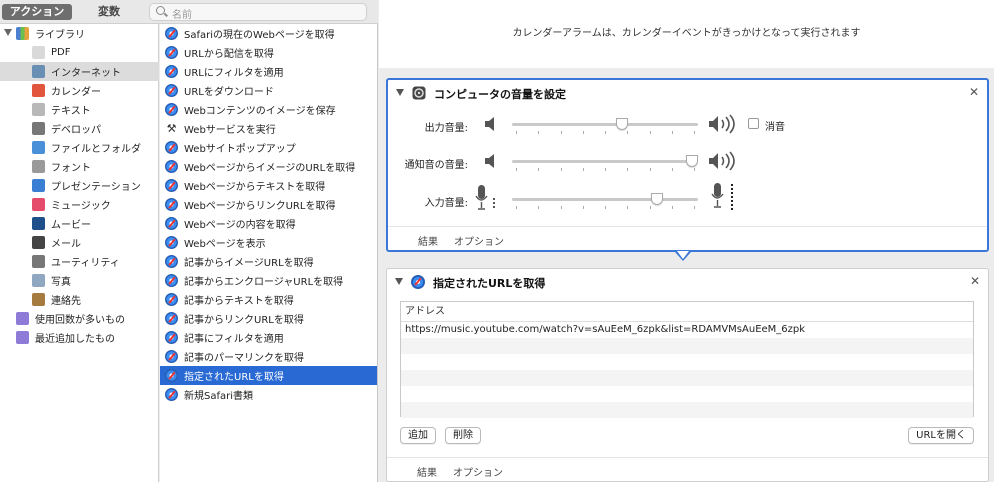 The height and width of the screenshot is (482, 994). What do you see at coordinates (622, 124) in the screenshot?
I see `output-volume-knob` at bounding box center [622, 124].